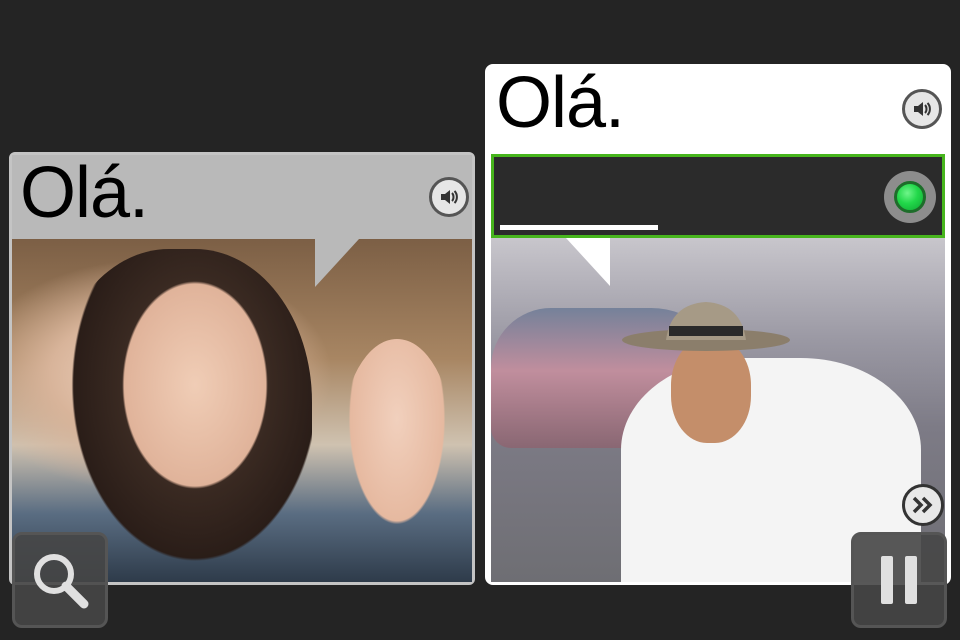 The height and width of the screenshot is (640, 960). I want to click on left-speaker-button, so click(449, 197).